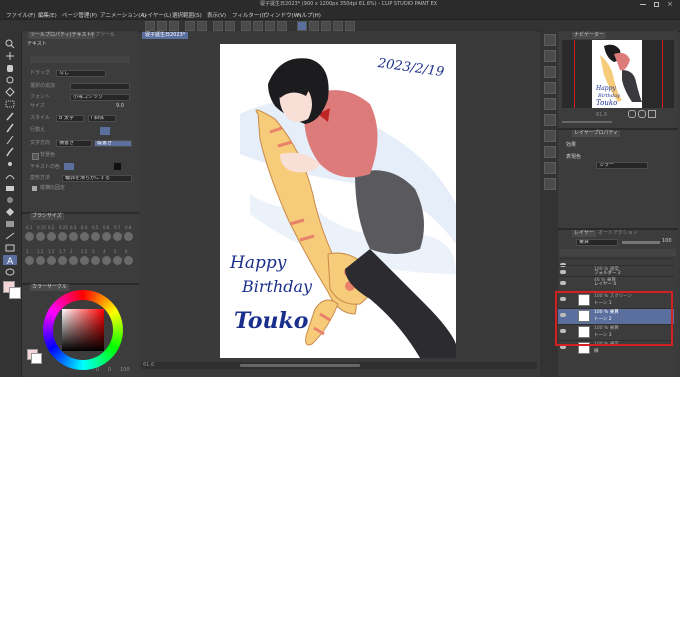 This screenshot has height=637, width=680. Describe the element at coordinates (632, 114) in the screenshot. I see `zoom-in-icon` at that location.